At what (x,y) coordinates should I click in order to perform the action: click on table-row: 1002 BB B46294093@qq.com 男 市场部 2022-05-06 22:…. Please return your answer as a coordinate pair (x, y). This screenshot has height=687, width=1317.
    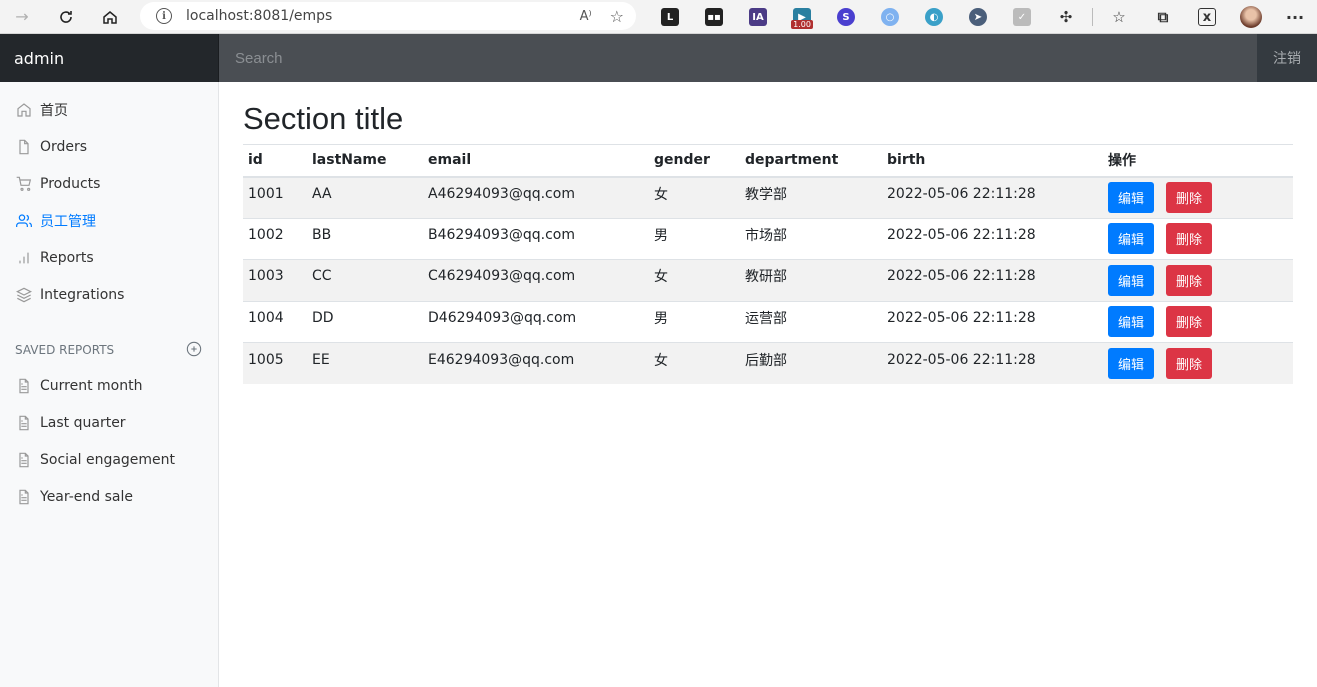
    Looking at the image, I should click on (768, 238).